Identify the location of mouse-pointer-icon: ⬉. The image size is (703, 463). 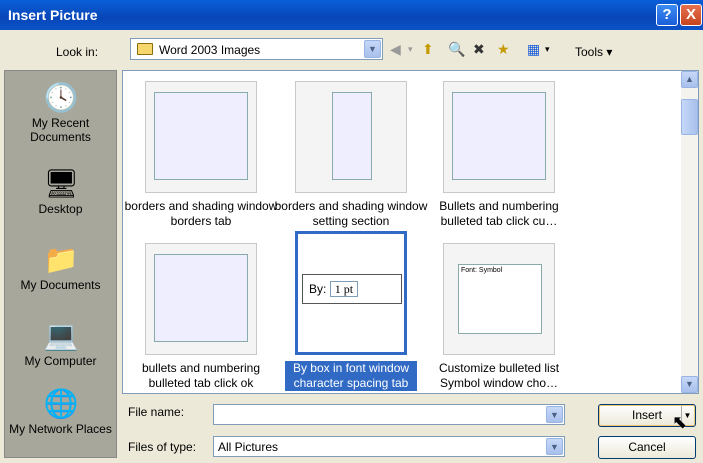
(680, 422).